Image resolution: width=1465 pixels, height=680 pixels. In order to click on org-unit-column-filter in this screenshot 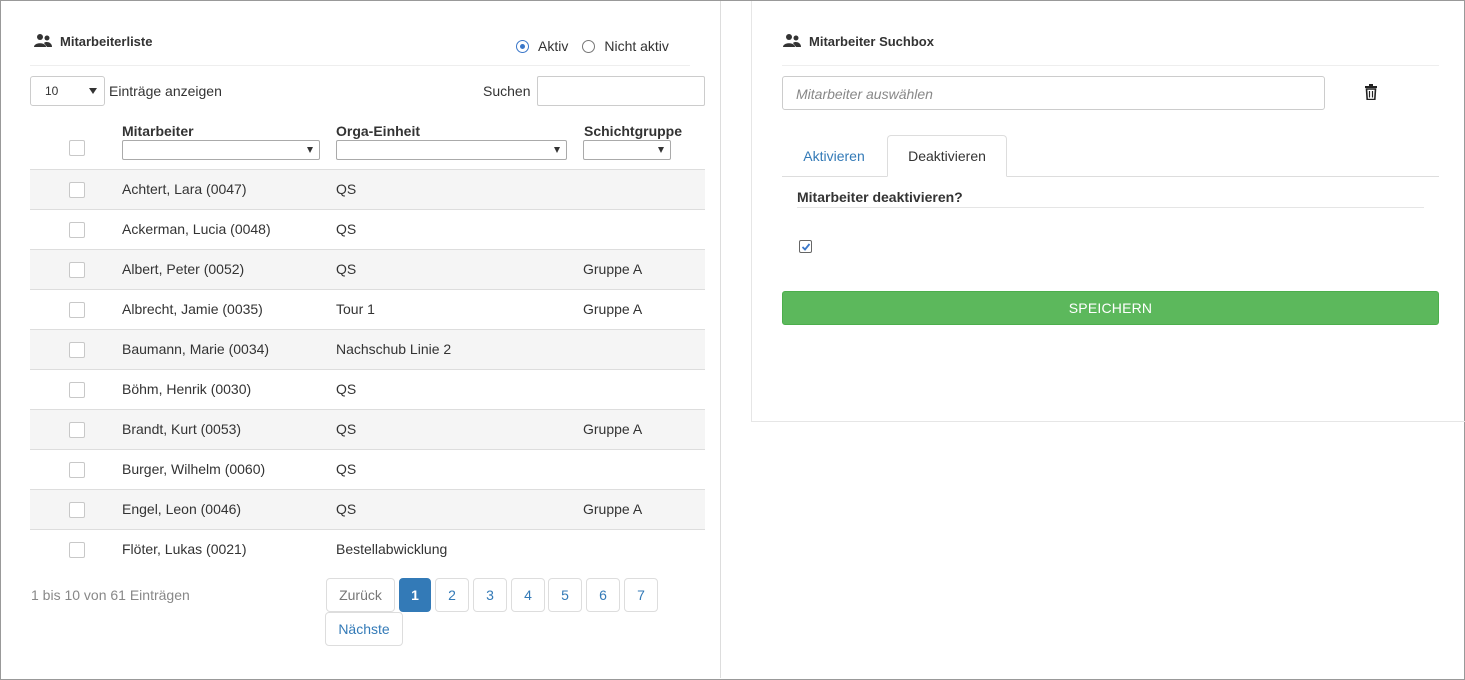, I will do `click(451, 150)`.